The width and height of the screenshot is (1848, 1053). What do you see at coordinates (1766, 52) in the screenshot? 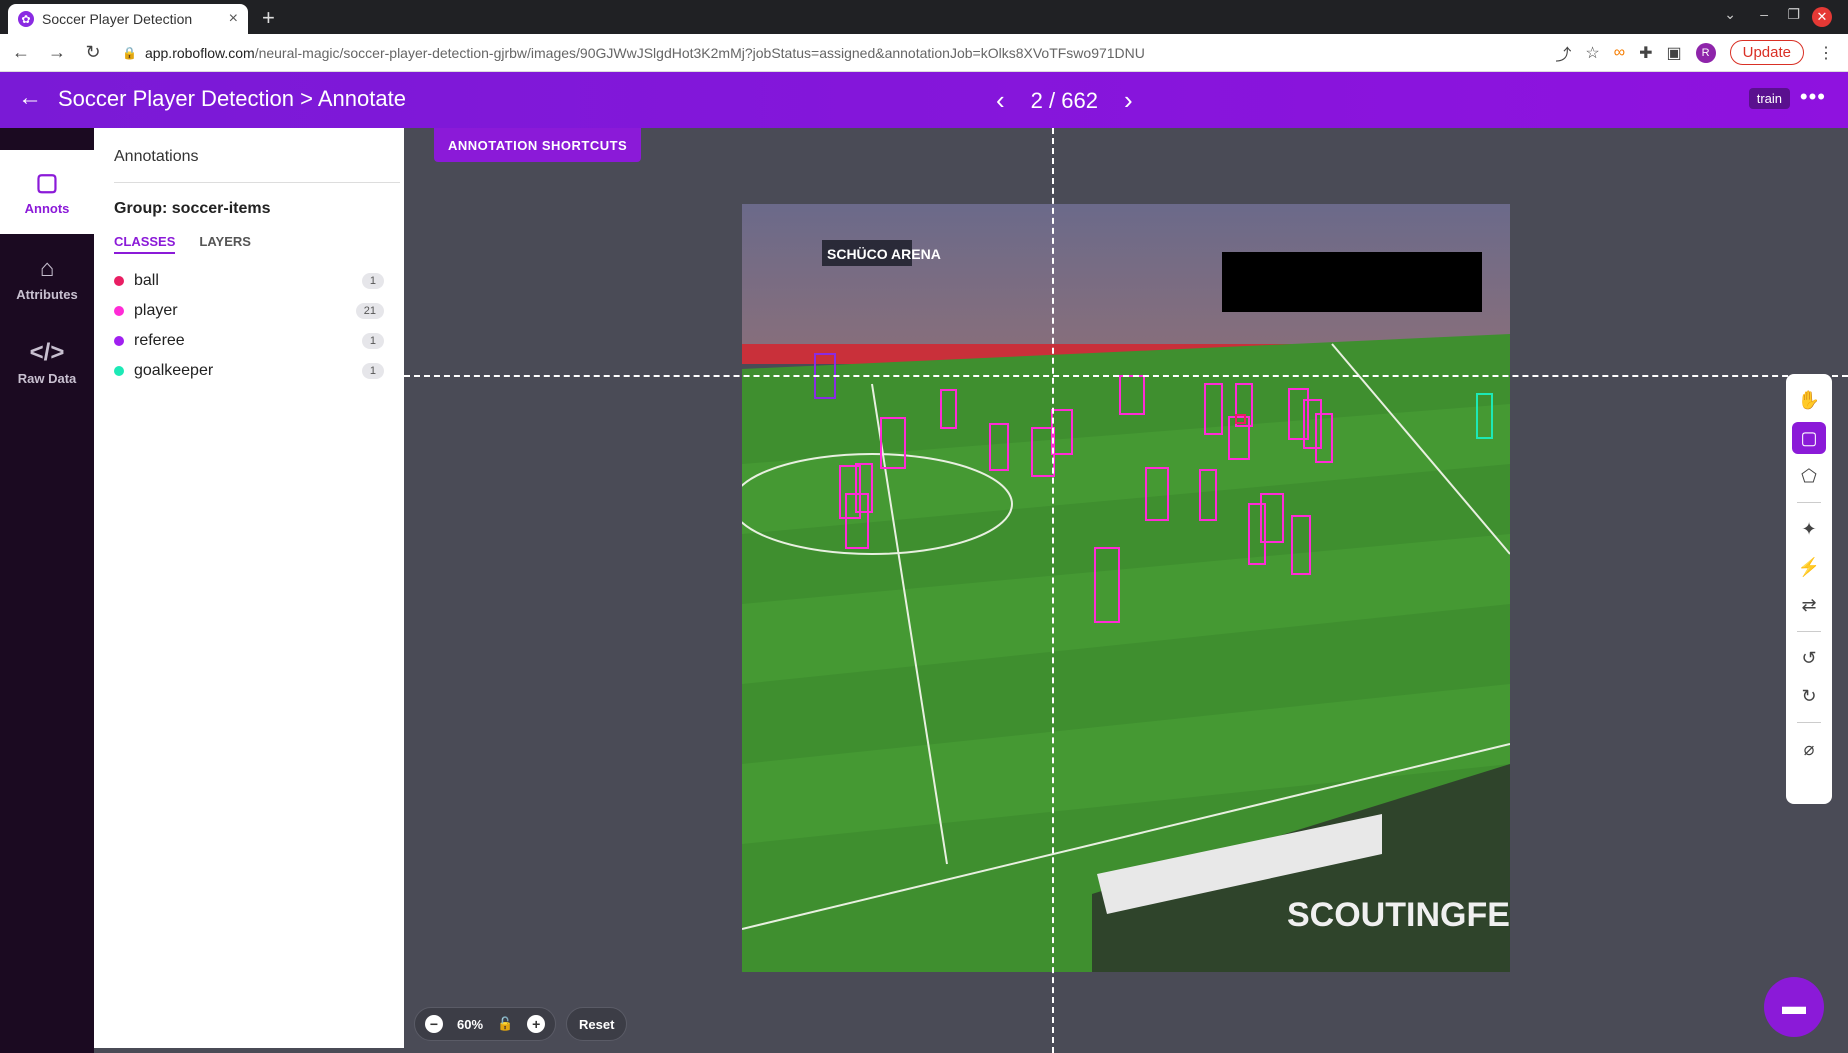
I see `update-button: Update` at bounding box center [1766, 52].